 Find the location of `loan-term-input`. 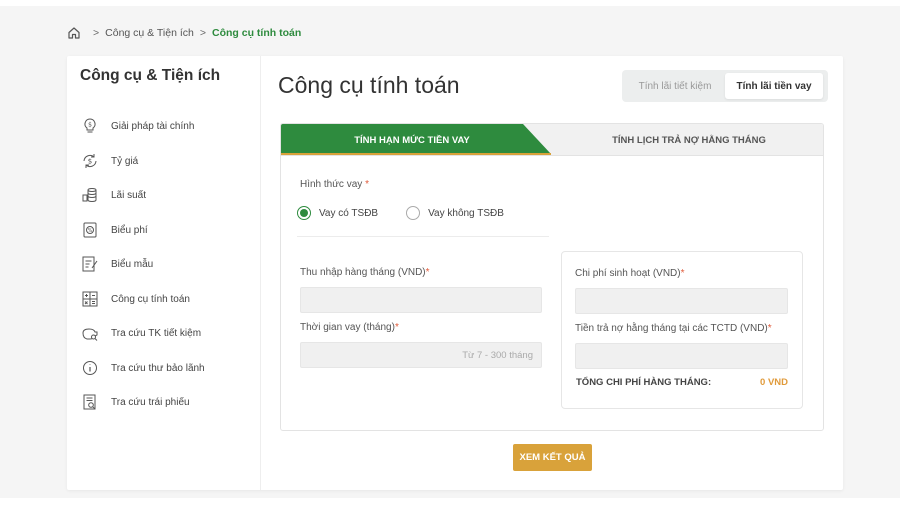

loan-term-input is located at coordinates (421, 355).